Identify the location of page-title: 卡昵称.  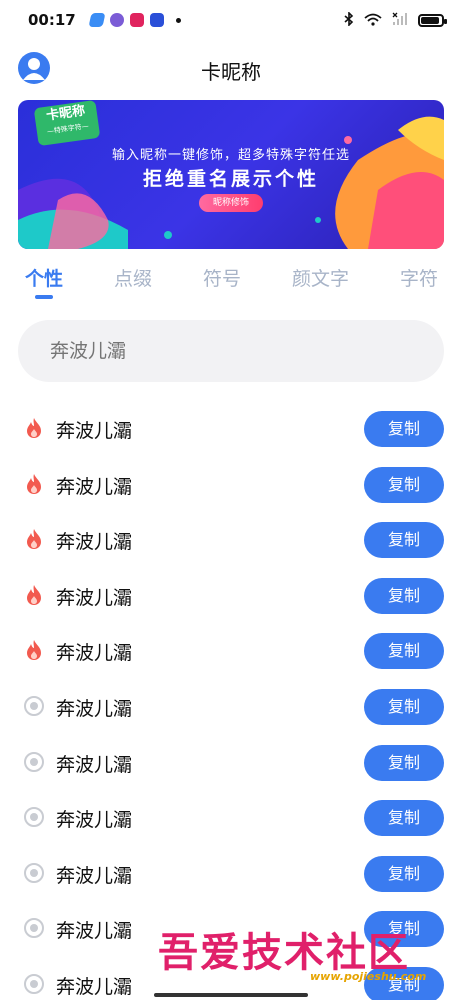
(231, 72).